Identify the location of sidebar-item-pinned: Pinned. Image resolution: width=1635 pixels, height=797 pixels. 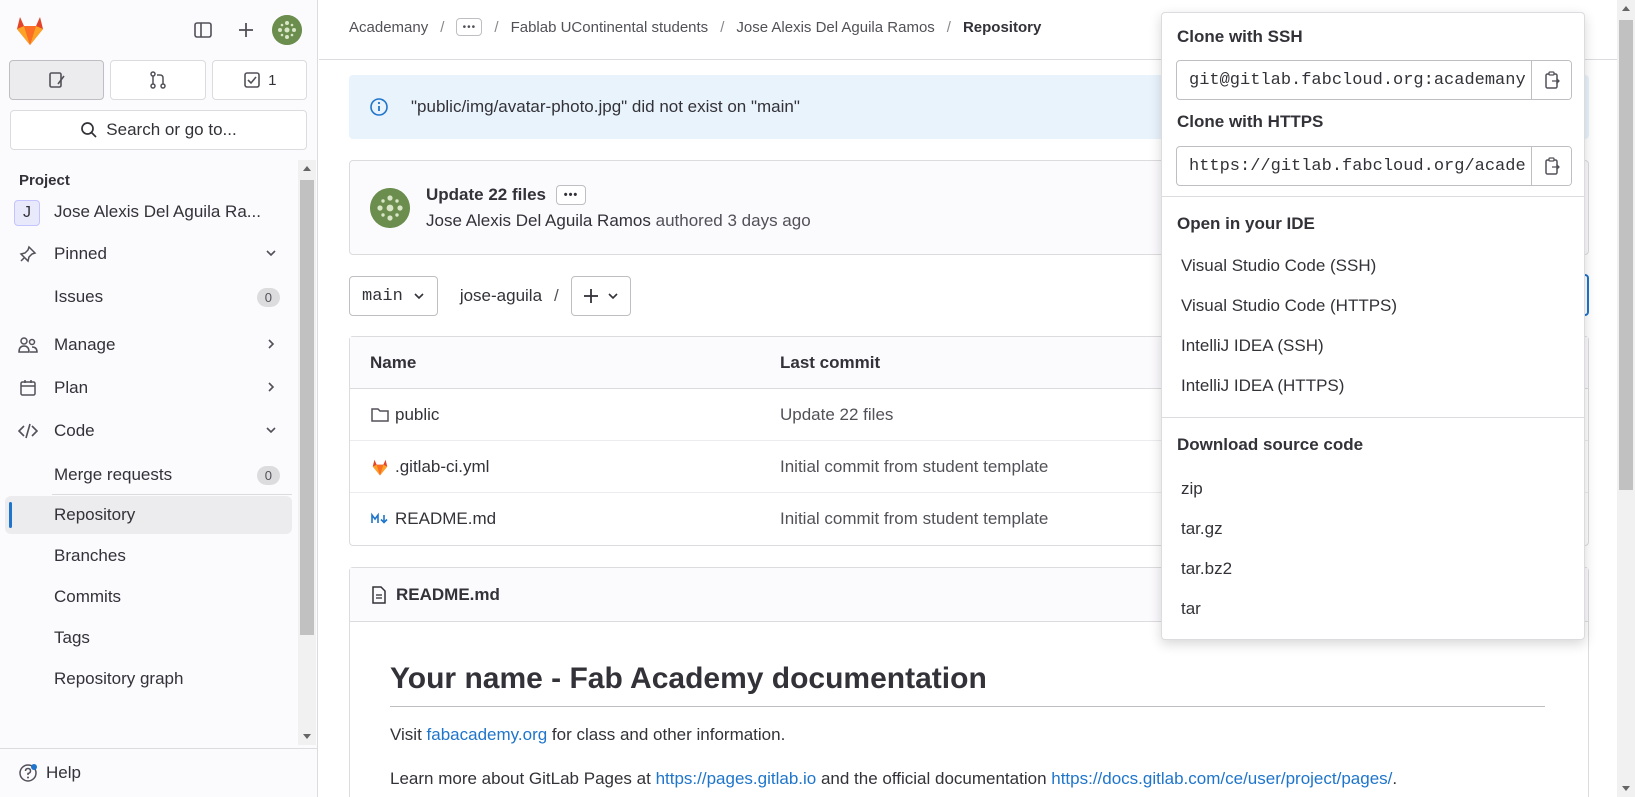
(148, 254).